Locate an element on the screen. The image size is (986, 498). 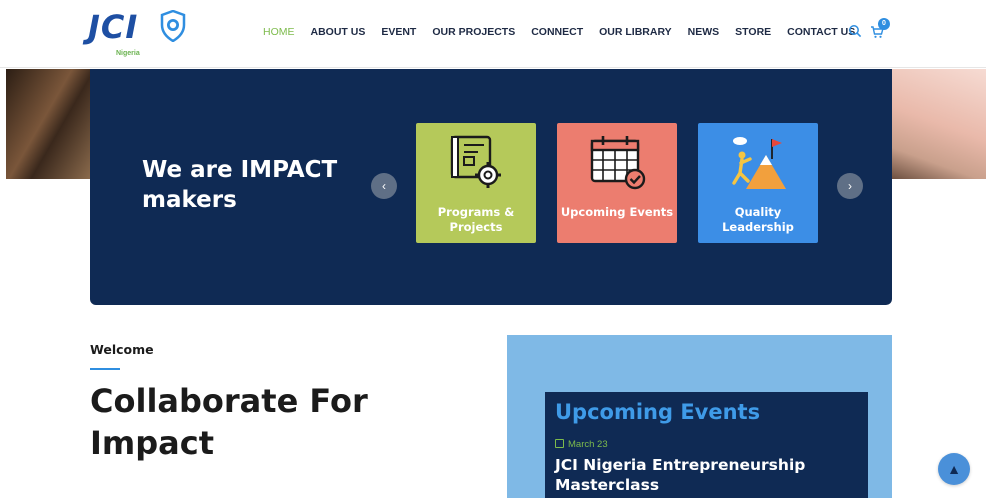
chevron-left-icon: ‹ is located at coordinates (384, 186).